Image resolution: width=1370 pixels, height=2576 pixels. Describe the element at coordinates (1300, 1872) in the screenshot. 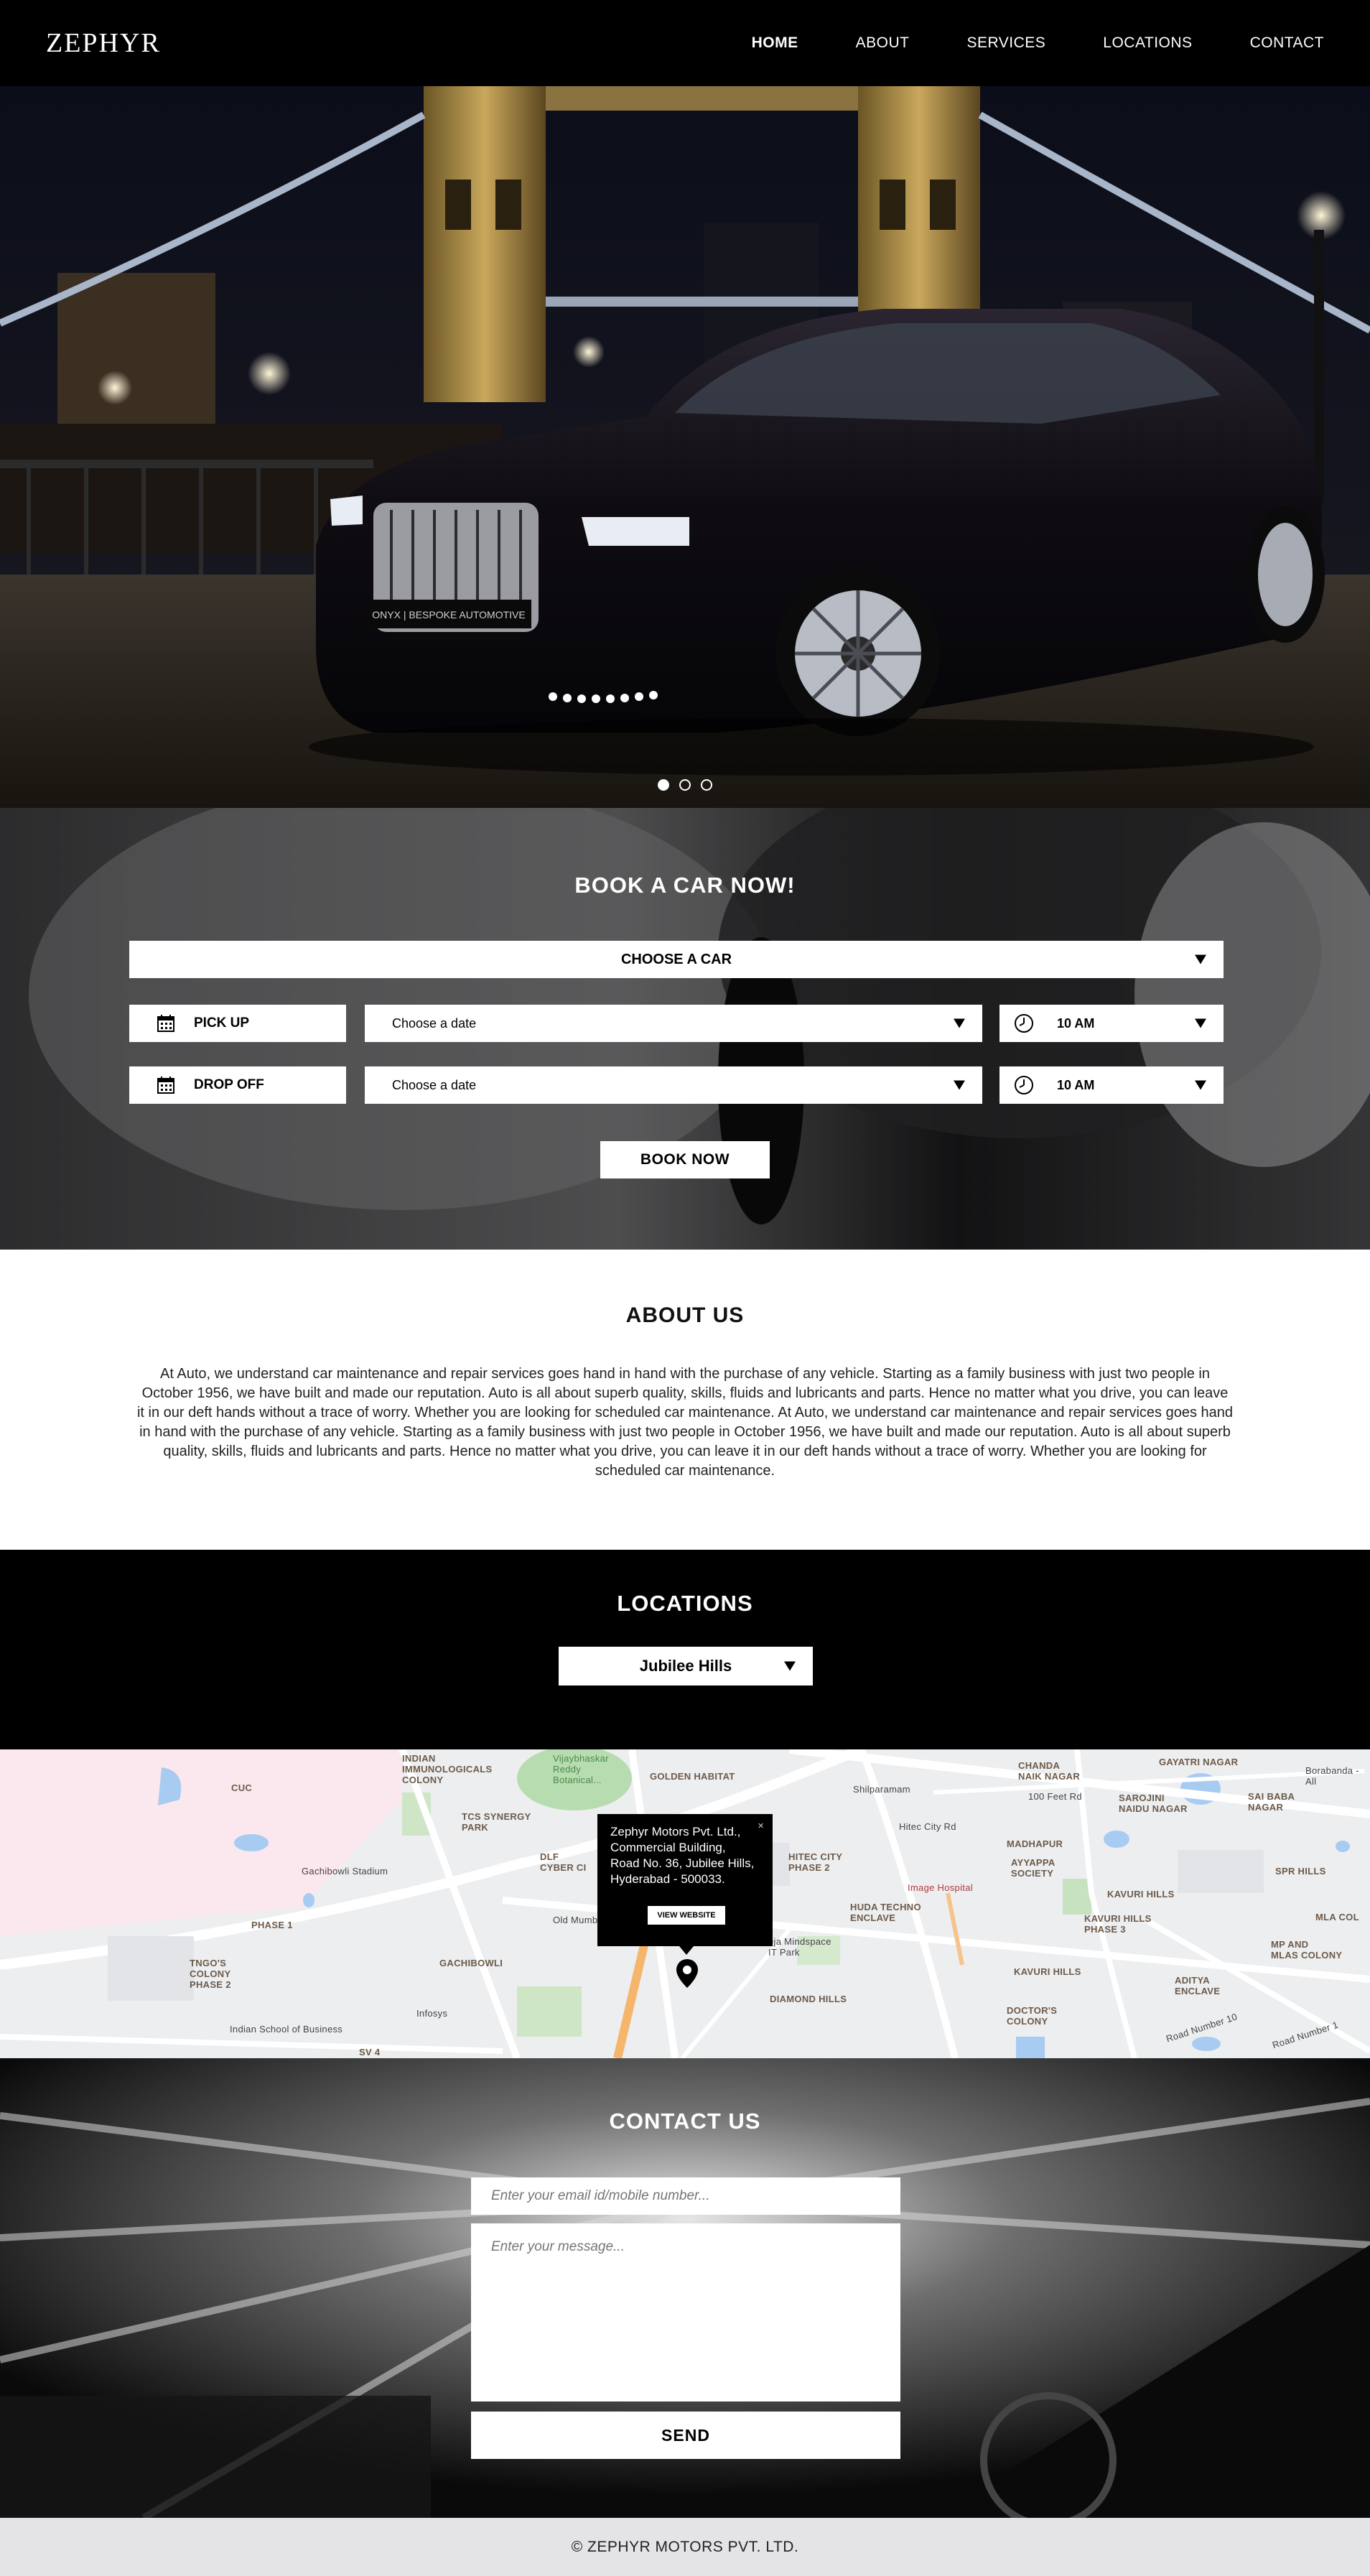

I see `map-label: SPR HILLS` at that location.